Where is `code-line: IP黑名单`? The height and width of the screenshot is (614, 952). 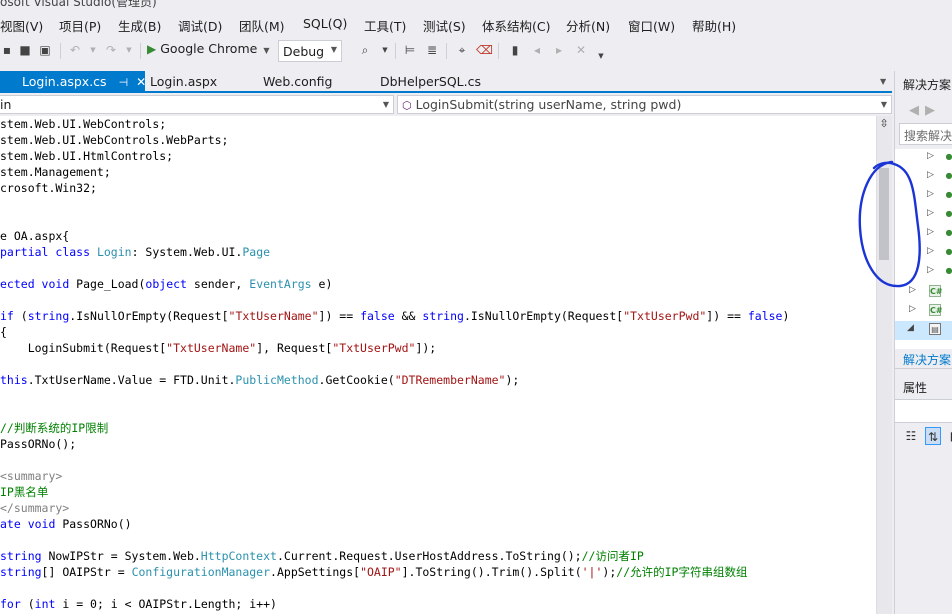
code-line: IP黑名单 is located at coordinates (24, 492).